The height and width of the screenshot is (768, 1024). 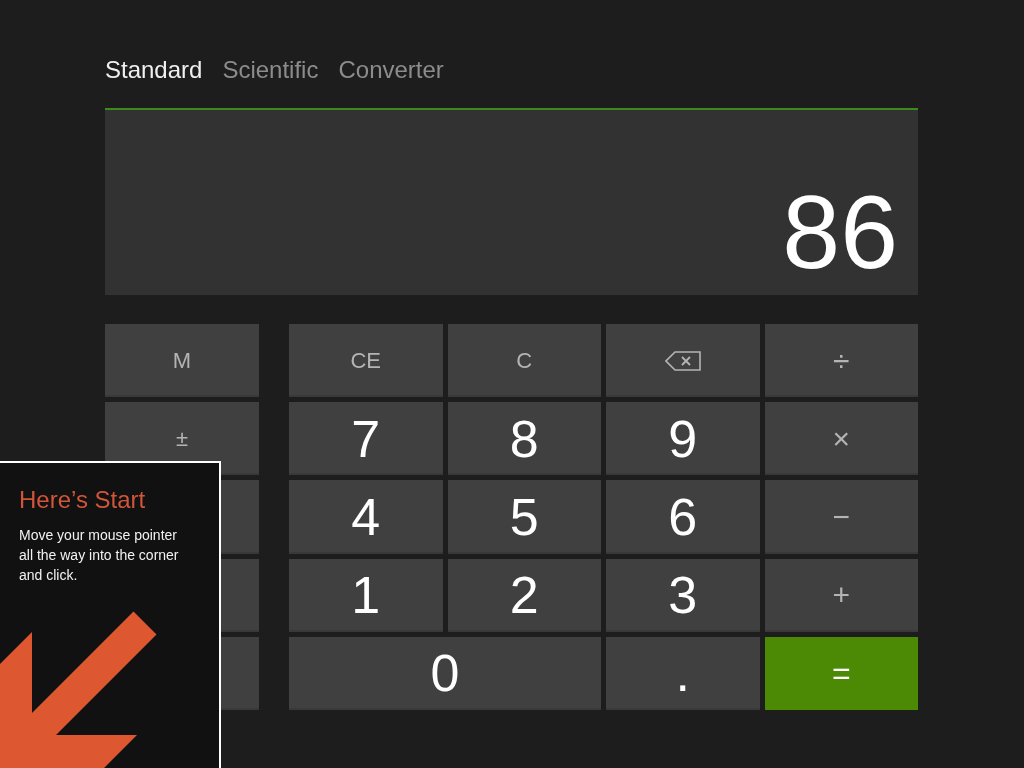 What do you see at coordinates (524, 595) in the screenshot?
I see `digit-key: 2` at bounding box center [524, 595].